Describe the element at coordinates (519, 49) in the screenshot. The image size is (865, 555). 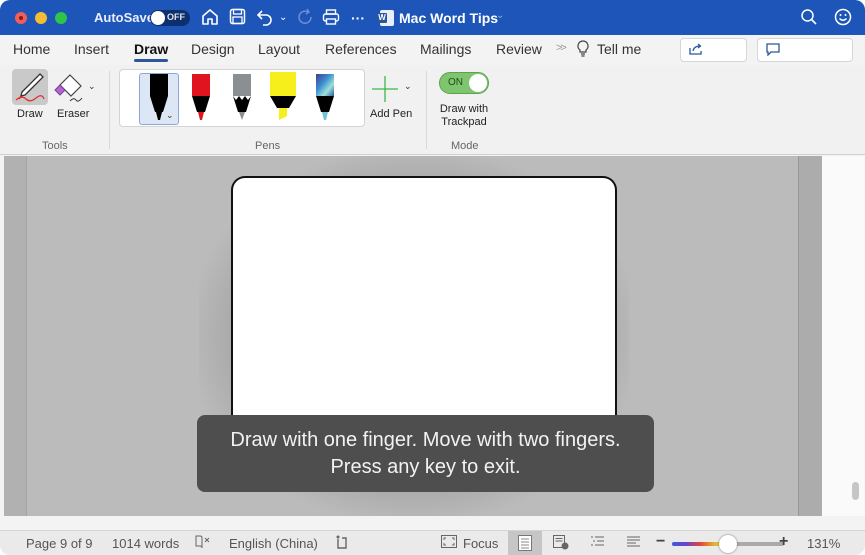
I see `tab-review: Review` at that location.